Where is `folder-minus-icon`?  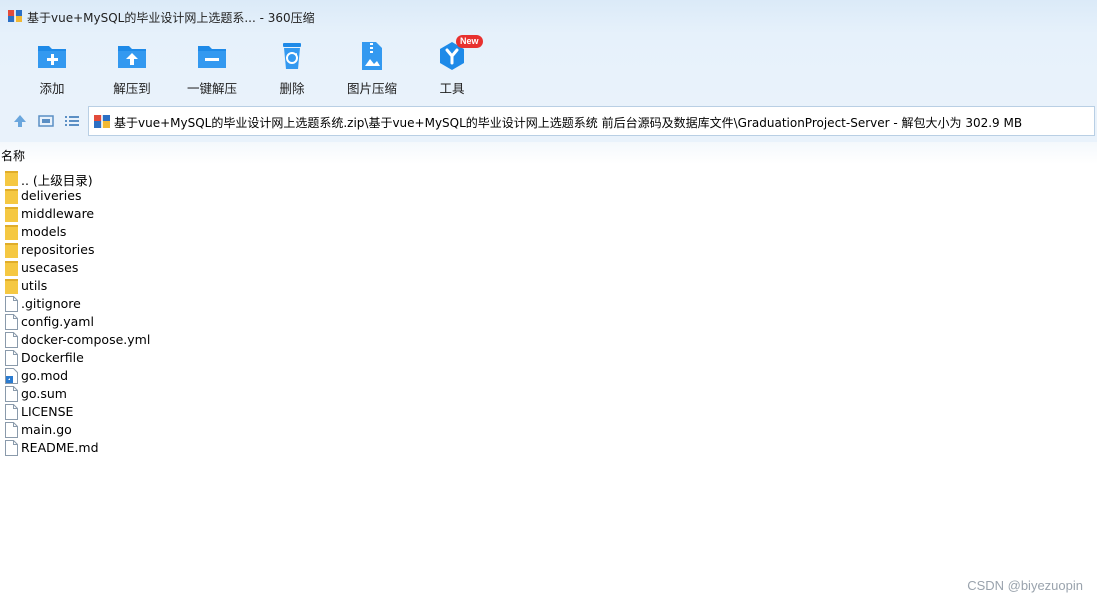
folder-minus-icon is located at coordinates (212, 57).